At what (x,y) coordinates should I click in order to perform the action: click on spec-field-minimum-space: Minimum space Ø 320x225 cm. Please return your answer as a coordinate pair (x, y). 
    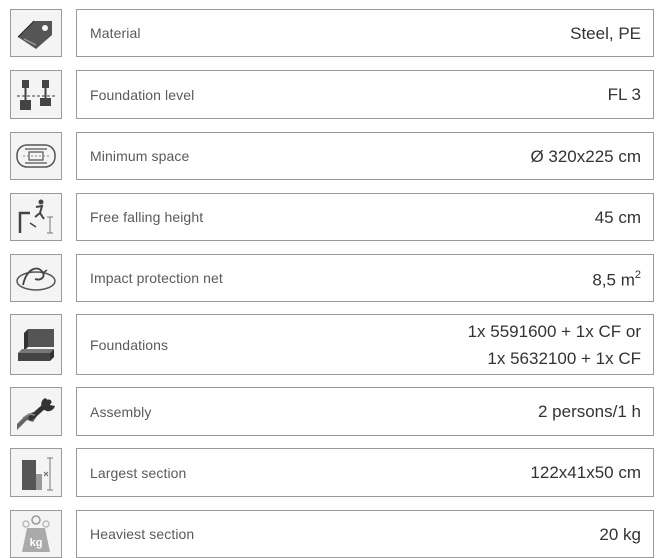
    Looking at the image, I should click on (365, 156).